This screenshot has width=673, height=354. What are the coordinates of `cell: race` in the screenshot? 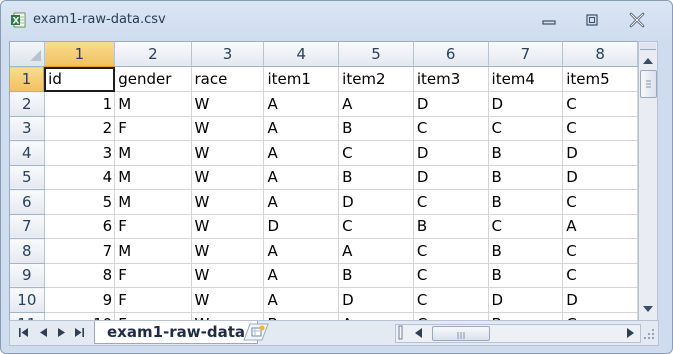 It's located at (228, 79).